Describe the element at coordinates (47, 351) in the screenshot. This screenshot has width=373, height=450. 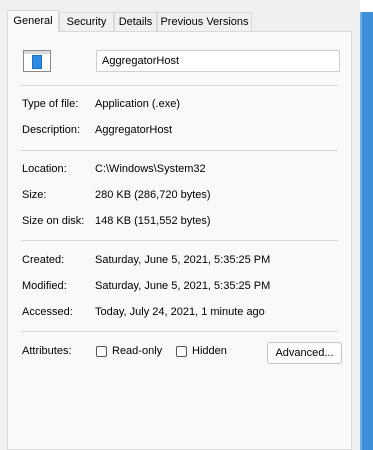
I see `attributes-label: Attributes:` at that location.